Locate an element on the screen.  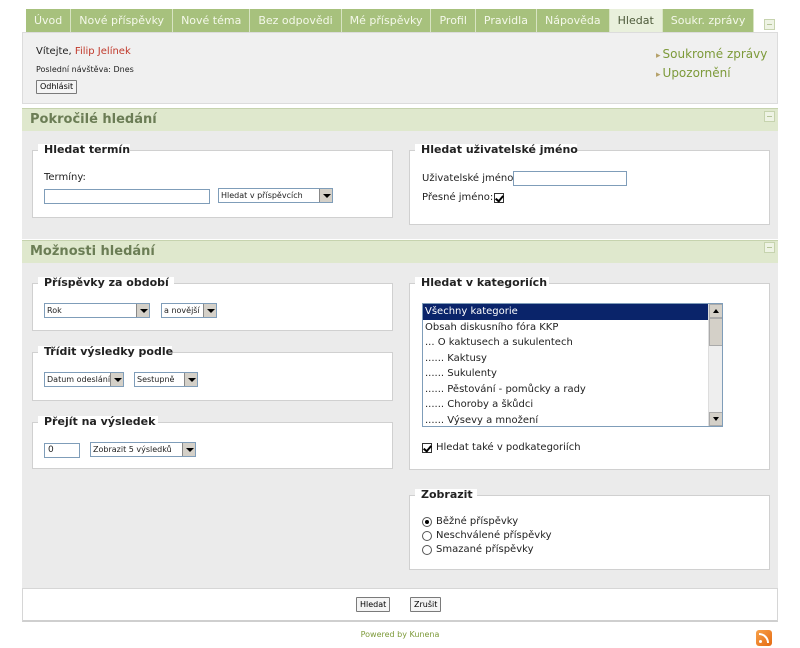
period-value: Rok is located at coordinates (54, 310).